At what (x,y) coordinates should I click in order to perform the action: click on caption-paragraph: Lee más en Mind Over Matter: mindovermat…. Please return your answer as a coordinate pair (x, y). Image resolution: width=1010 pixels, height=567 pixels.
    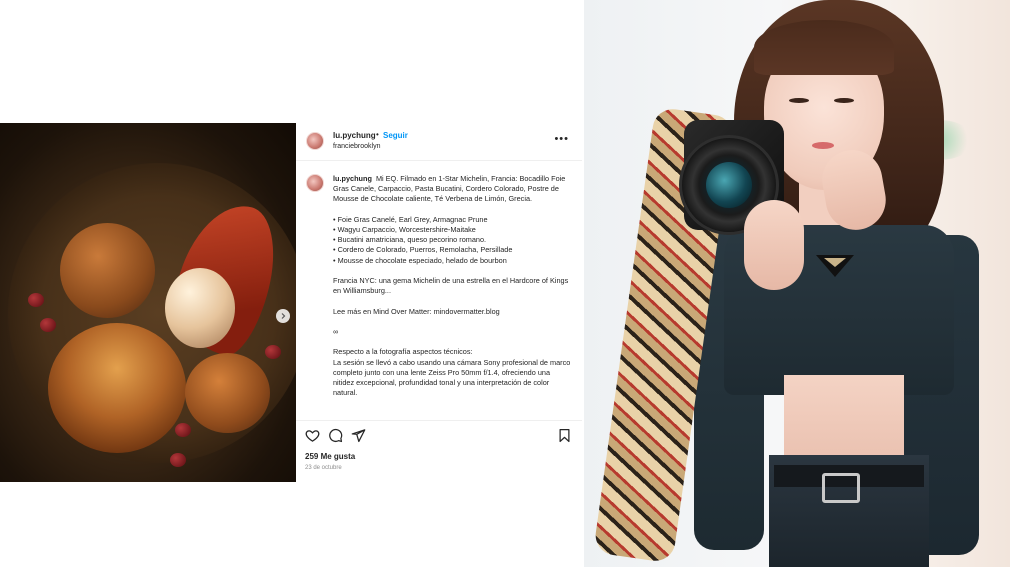
    Looking at the image, I should click on (416, 311).